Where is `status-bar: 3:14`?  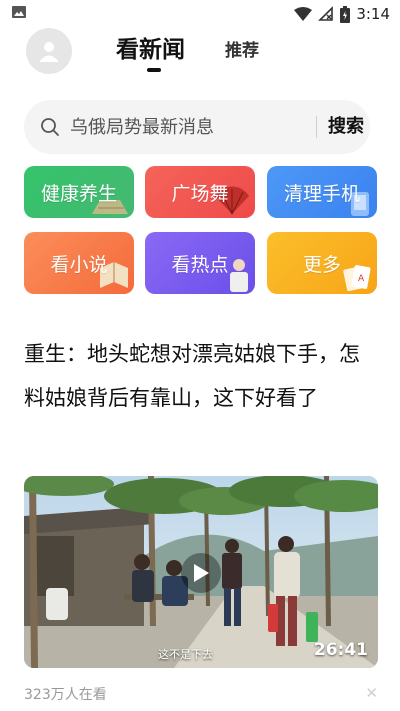
status-bar: 3:14 is located at coordinates (200, 14).